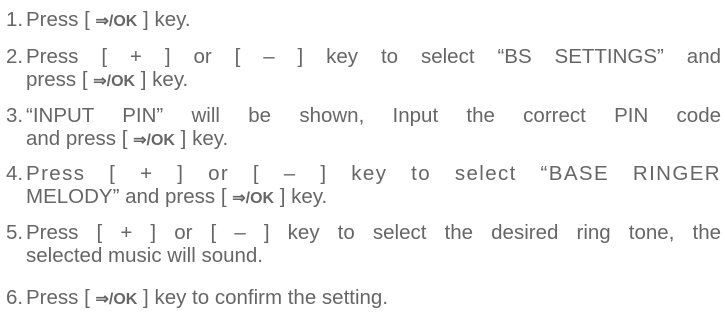 The height and width of the screenshot is (332, 725). Describe the element at coordinates (15, 115) in the screenshot. I see `step-number: 3.` at that location.